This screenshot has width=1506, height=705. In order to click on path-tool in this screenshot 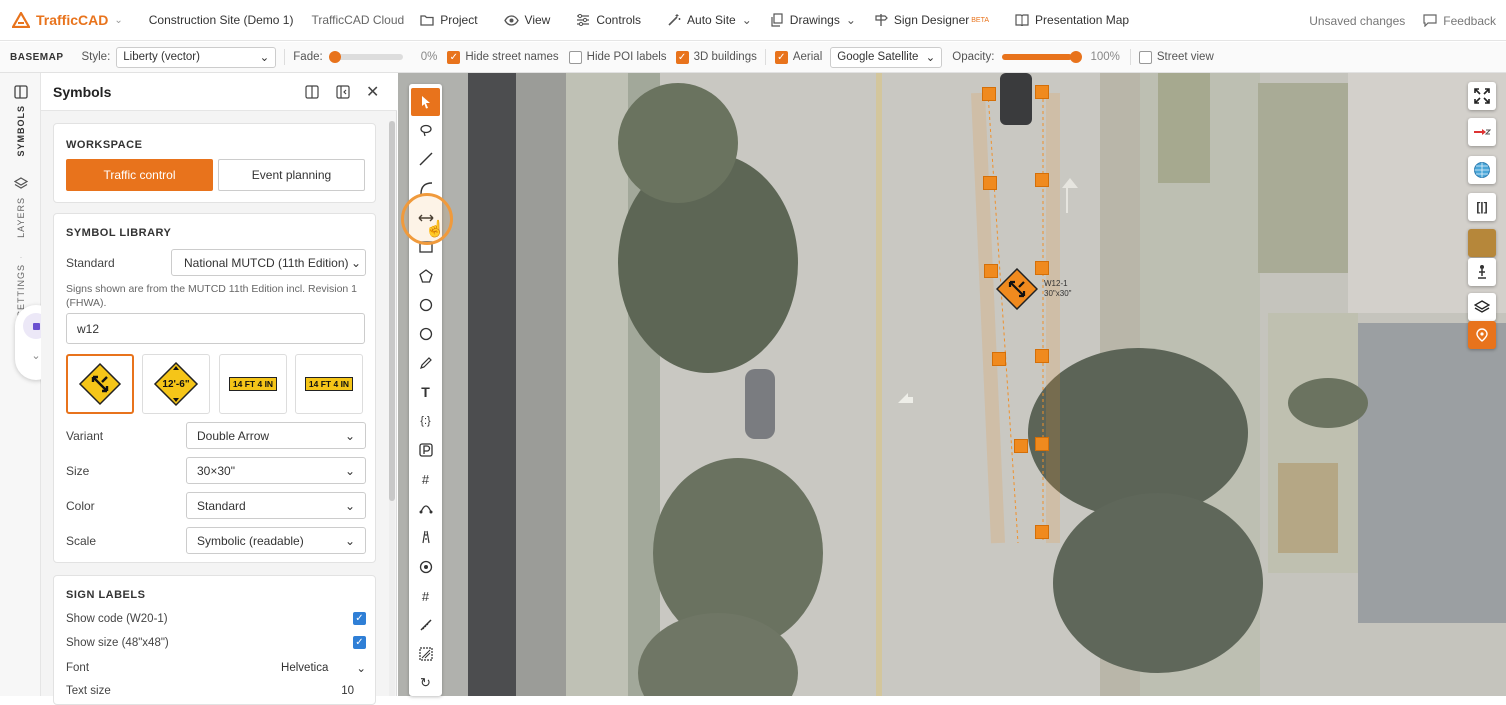, I will do `click(425, 508)`.